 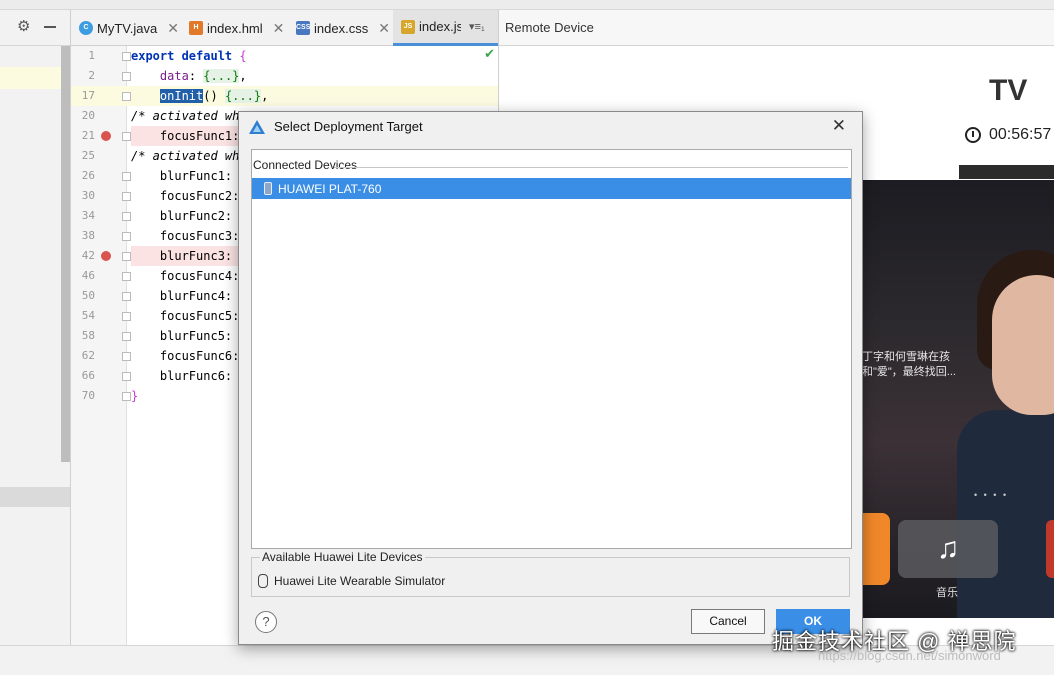 What do you see at coordinates (284, 96) in the screenshot?
I see `code-line-current: 17 onInit() {...},` at bounding box center [284, 96].